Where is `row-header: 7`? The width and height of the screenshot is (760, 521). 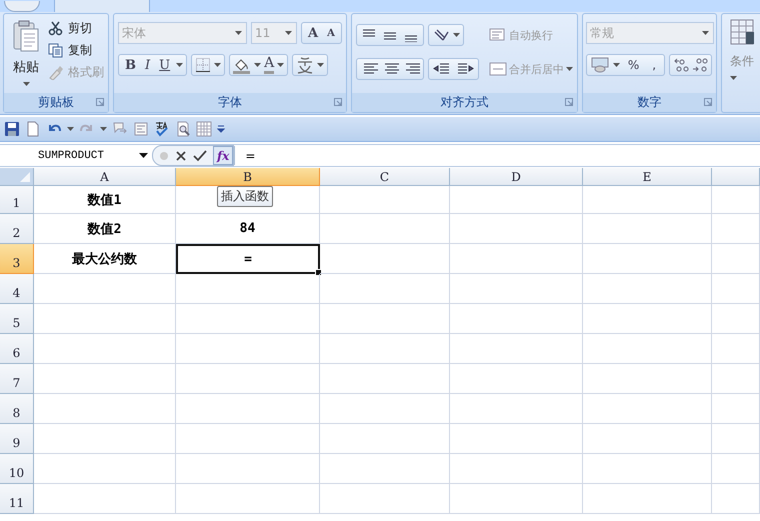 row-header: 7 is located at coordinates (17, 379).